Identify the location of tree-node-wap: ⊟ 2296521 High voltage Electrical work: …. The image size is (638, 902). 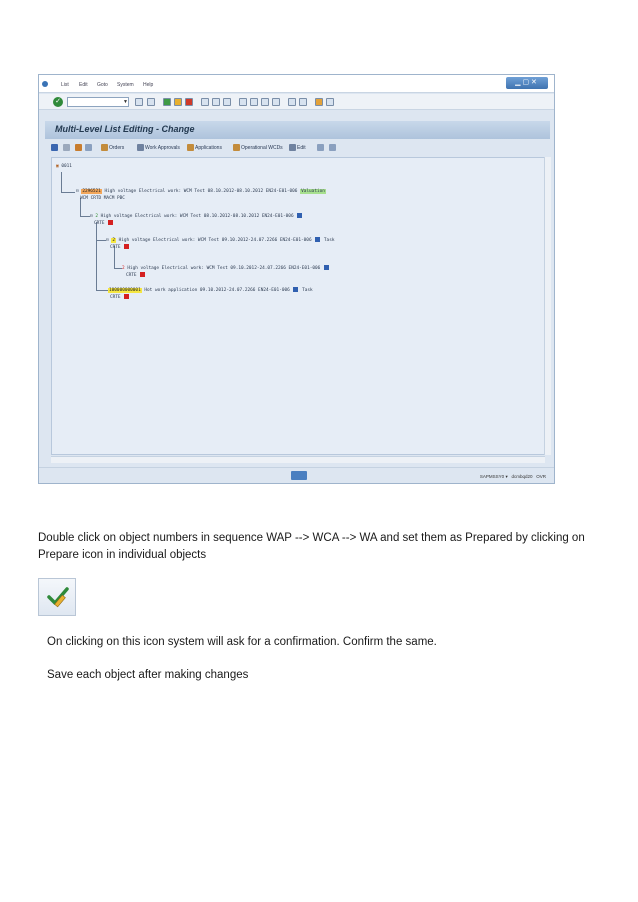
(201, 191).